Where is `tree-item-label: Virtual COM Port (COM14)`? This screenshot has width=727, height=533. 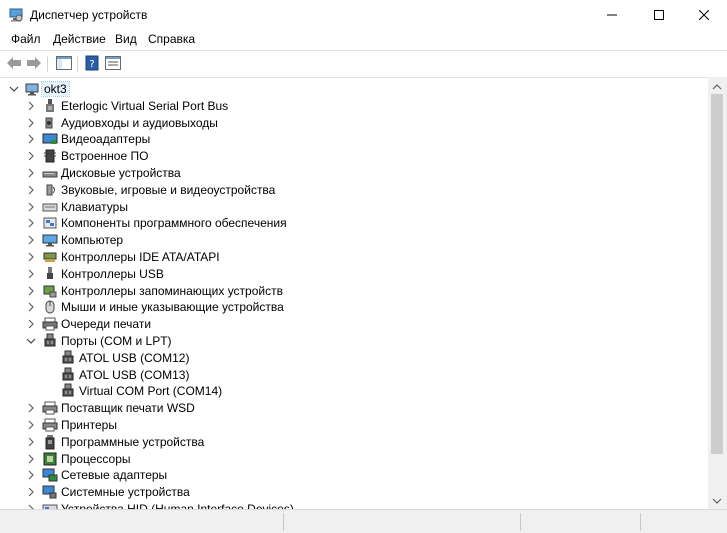
tree-item-label: Virtual COM Port (COM14) is located at coordinates (151, 391).